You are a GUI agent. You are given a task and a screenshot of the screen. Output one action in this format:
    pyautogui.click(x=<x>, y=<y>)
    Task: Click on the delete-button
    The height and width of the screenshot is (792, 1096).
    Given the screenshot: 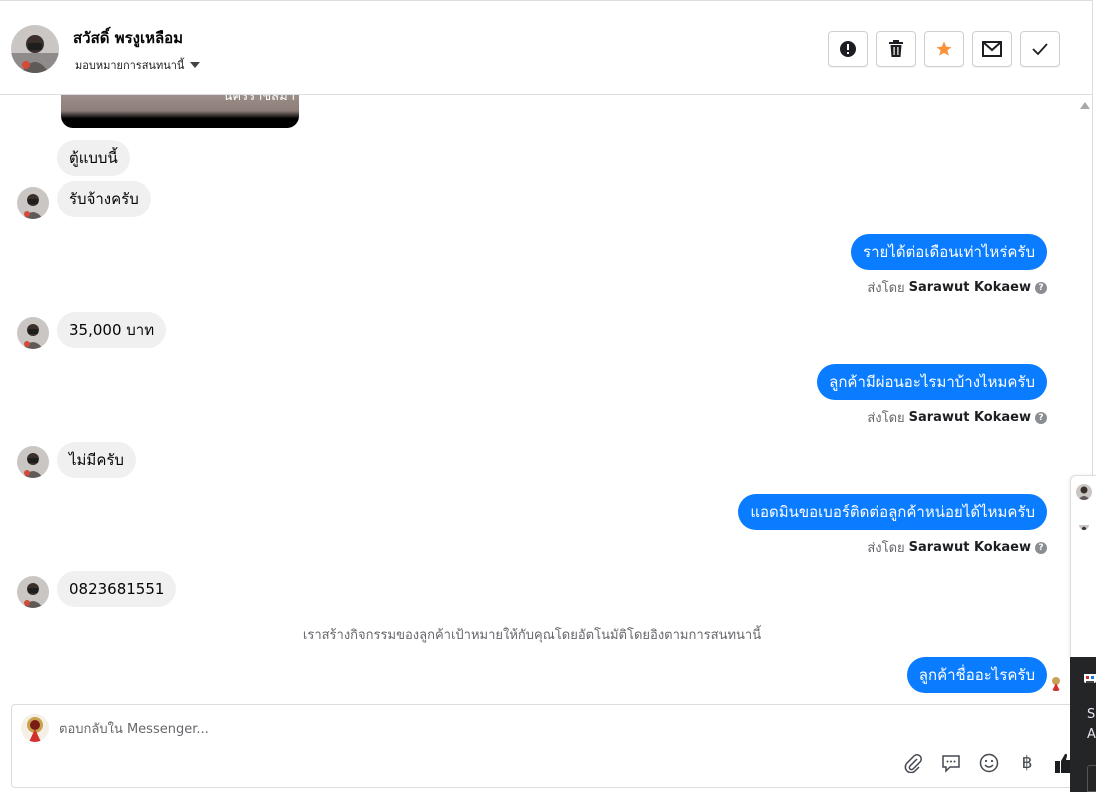 What is the action you would take?
    pyautogui.click(x=896, y=49)
    